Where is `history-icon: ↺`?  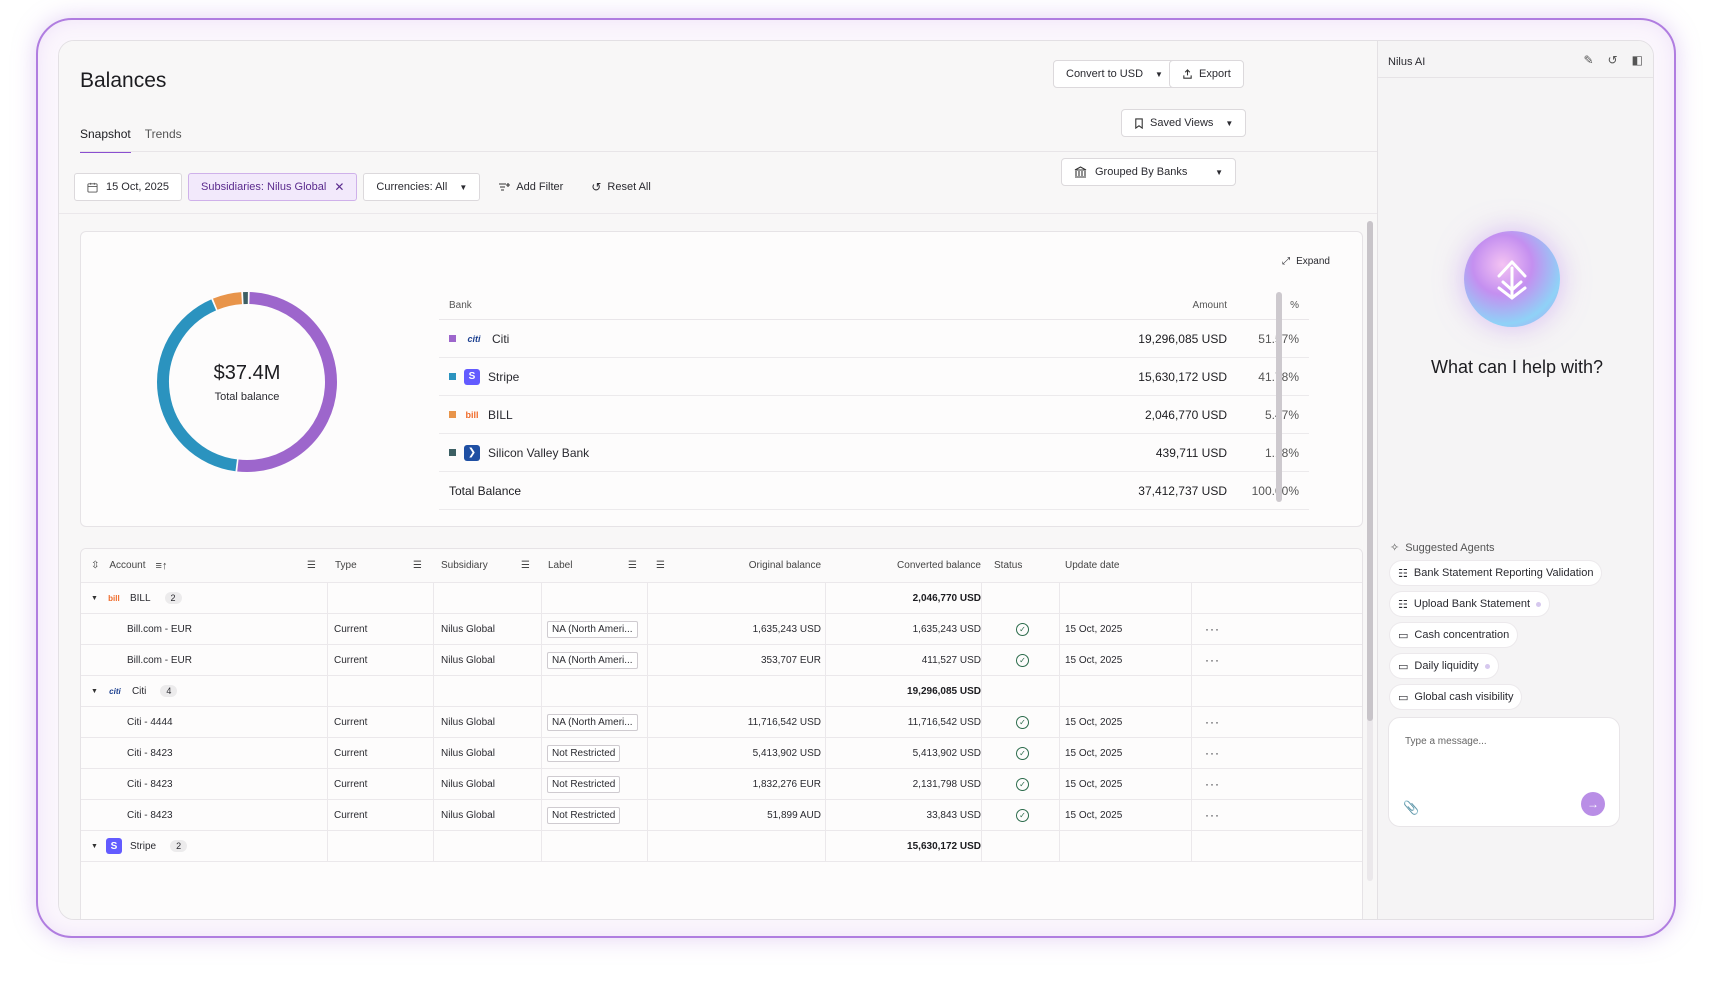
history-icon: ↺ is located at coordinates (1613, 60).